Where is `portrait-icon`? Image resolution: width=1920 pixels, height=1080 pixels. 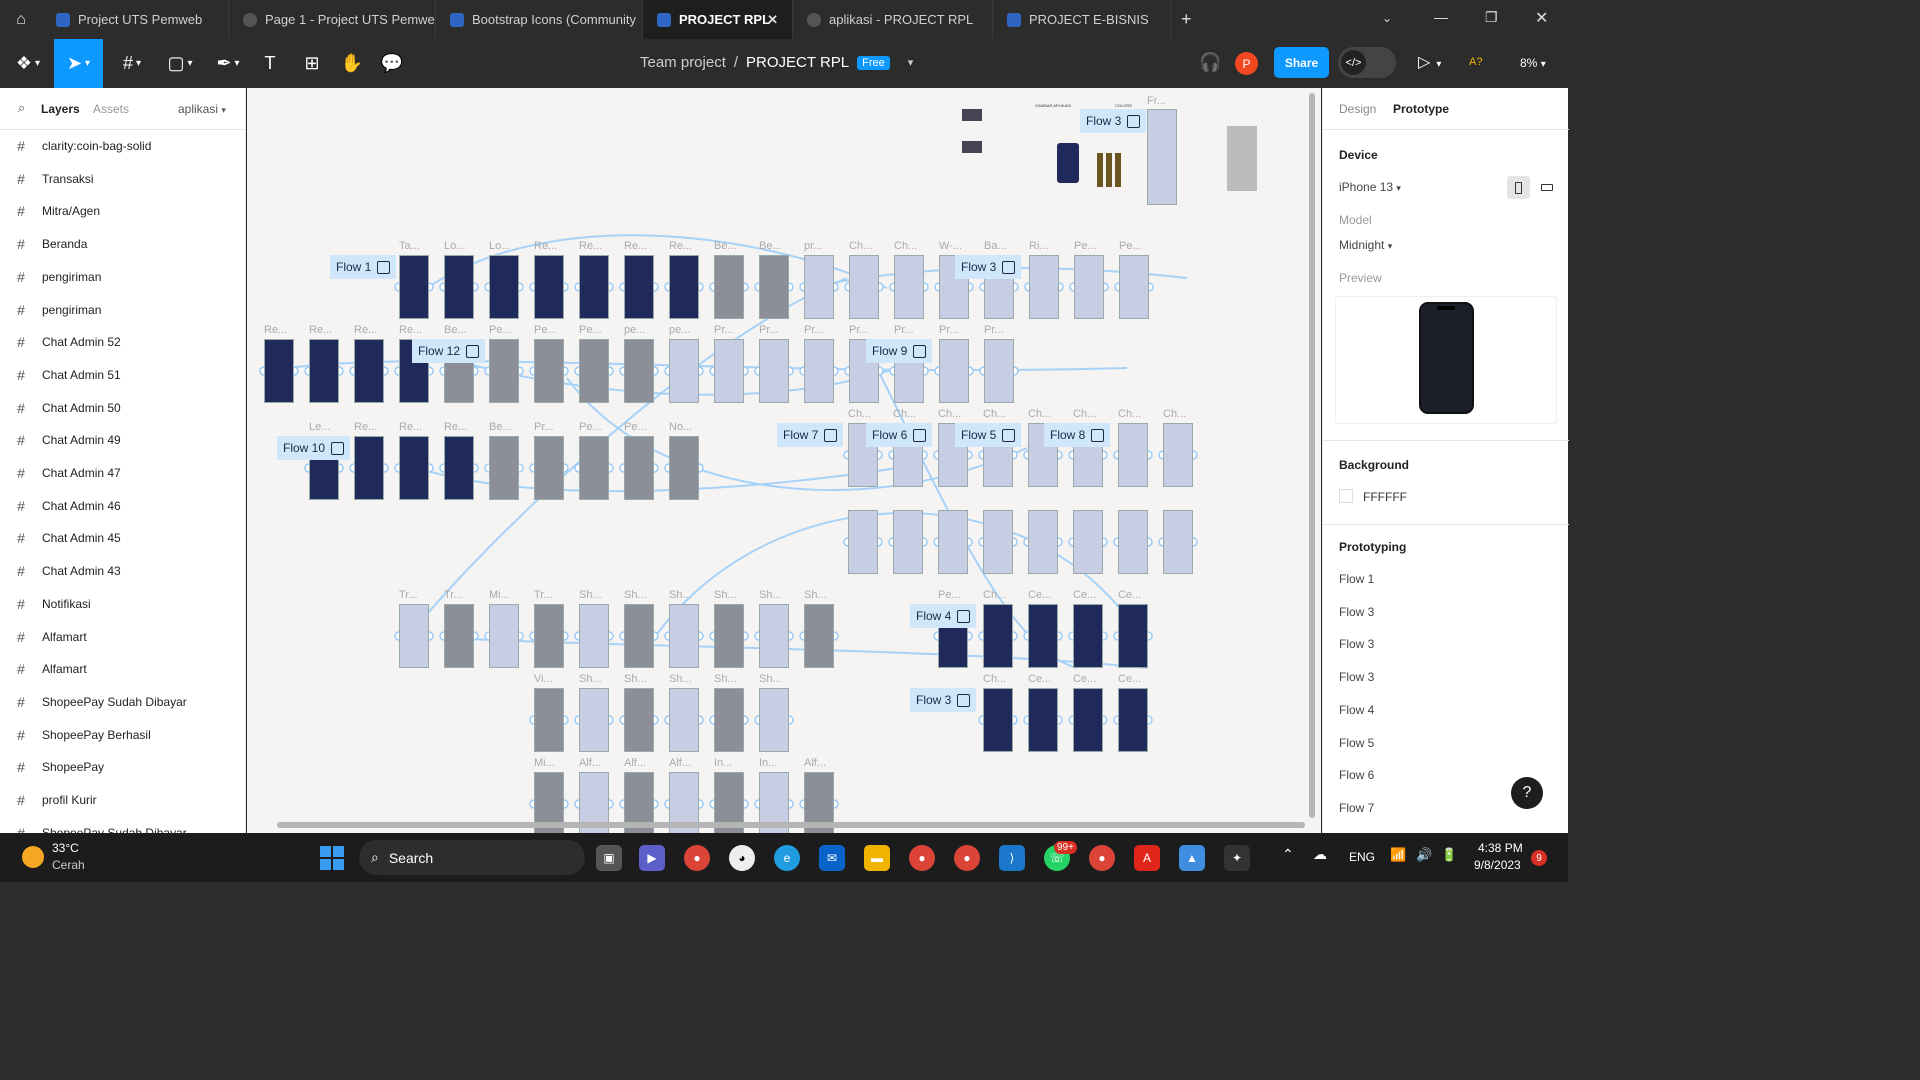
portrait-icon is located at coordinates (1518, 187).